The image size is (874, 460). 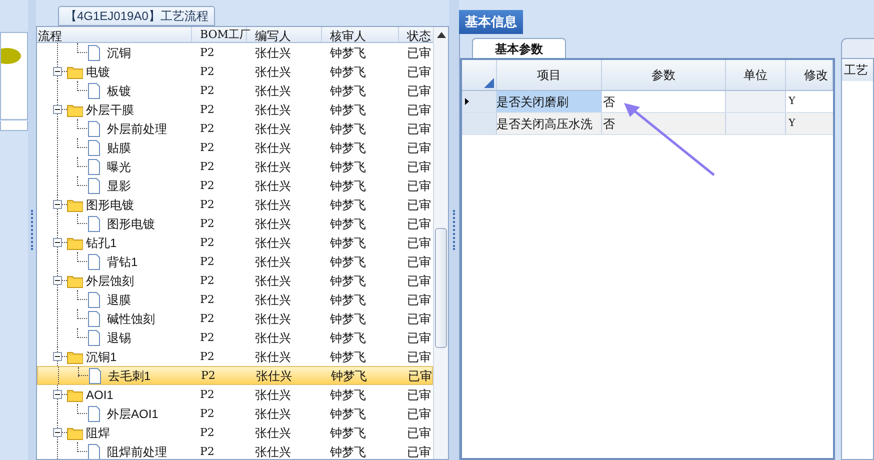 What do you see at coordinates (816, 75) in the screenshot?
I see `column-header: 修改` at bounding box center [816, 75].